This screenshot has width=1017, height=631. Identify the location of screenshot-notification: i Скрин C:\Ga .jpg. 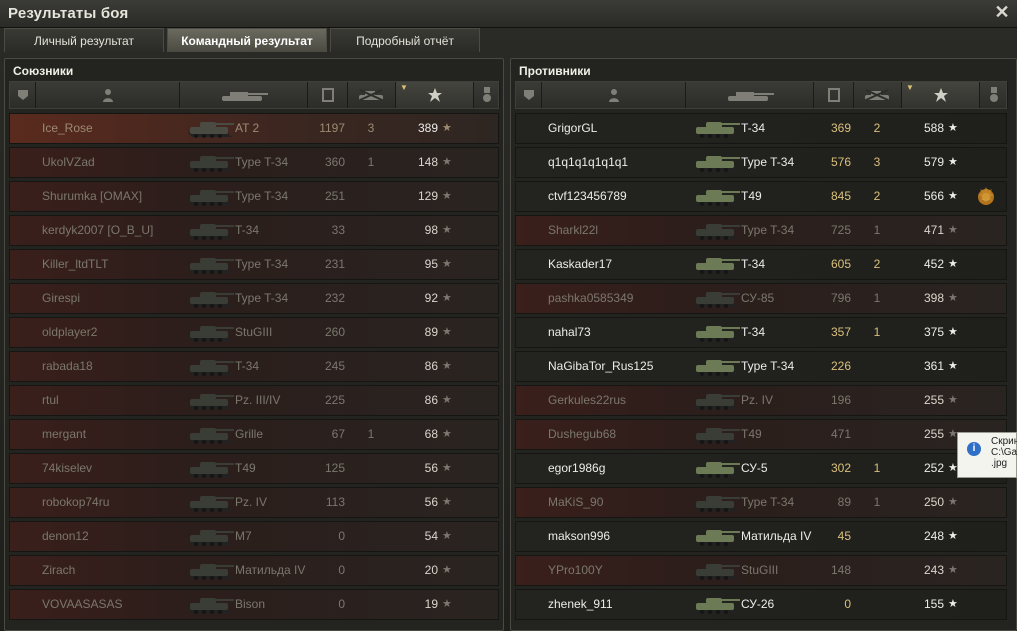
(987, 455).